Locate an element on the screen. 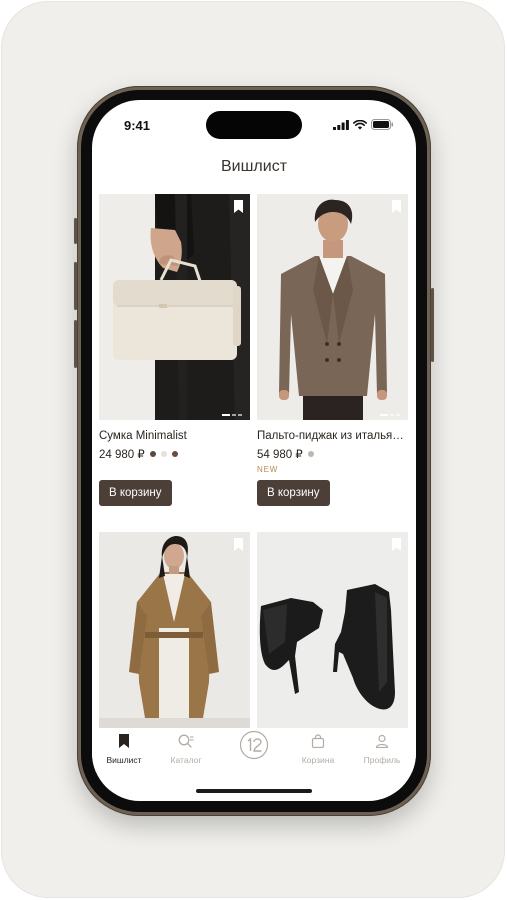 This screenshot has width=507, height=900. tab-home-logo is located at coordinates (254, 747).